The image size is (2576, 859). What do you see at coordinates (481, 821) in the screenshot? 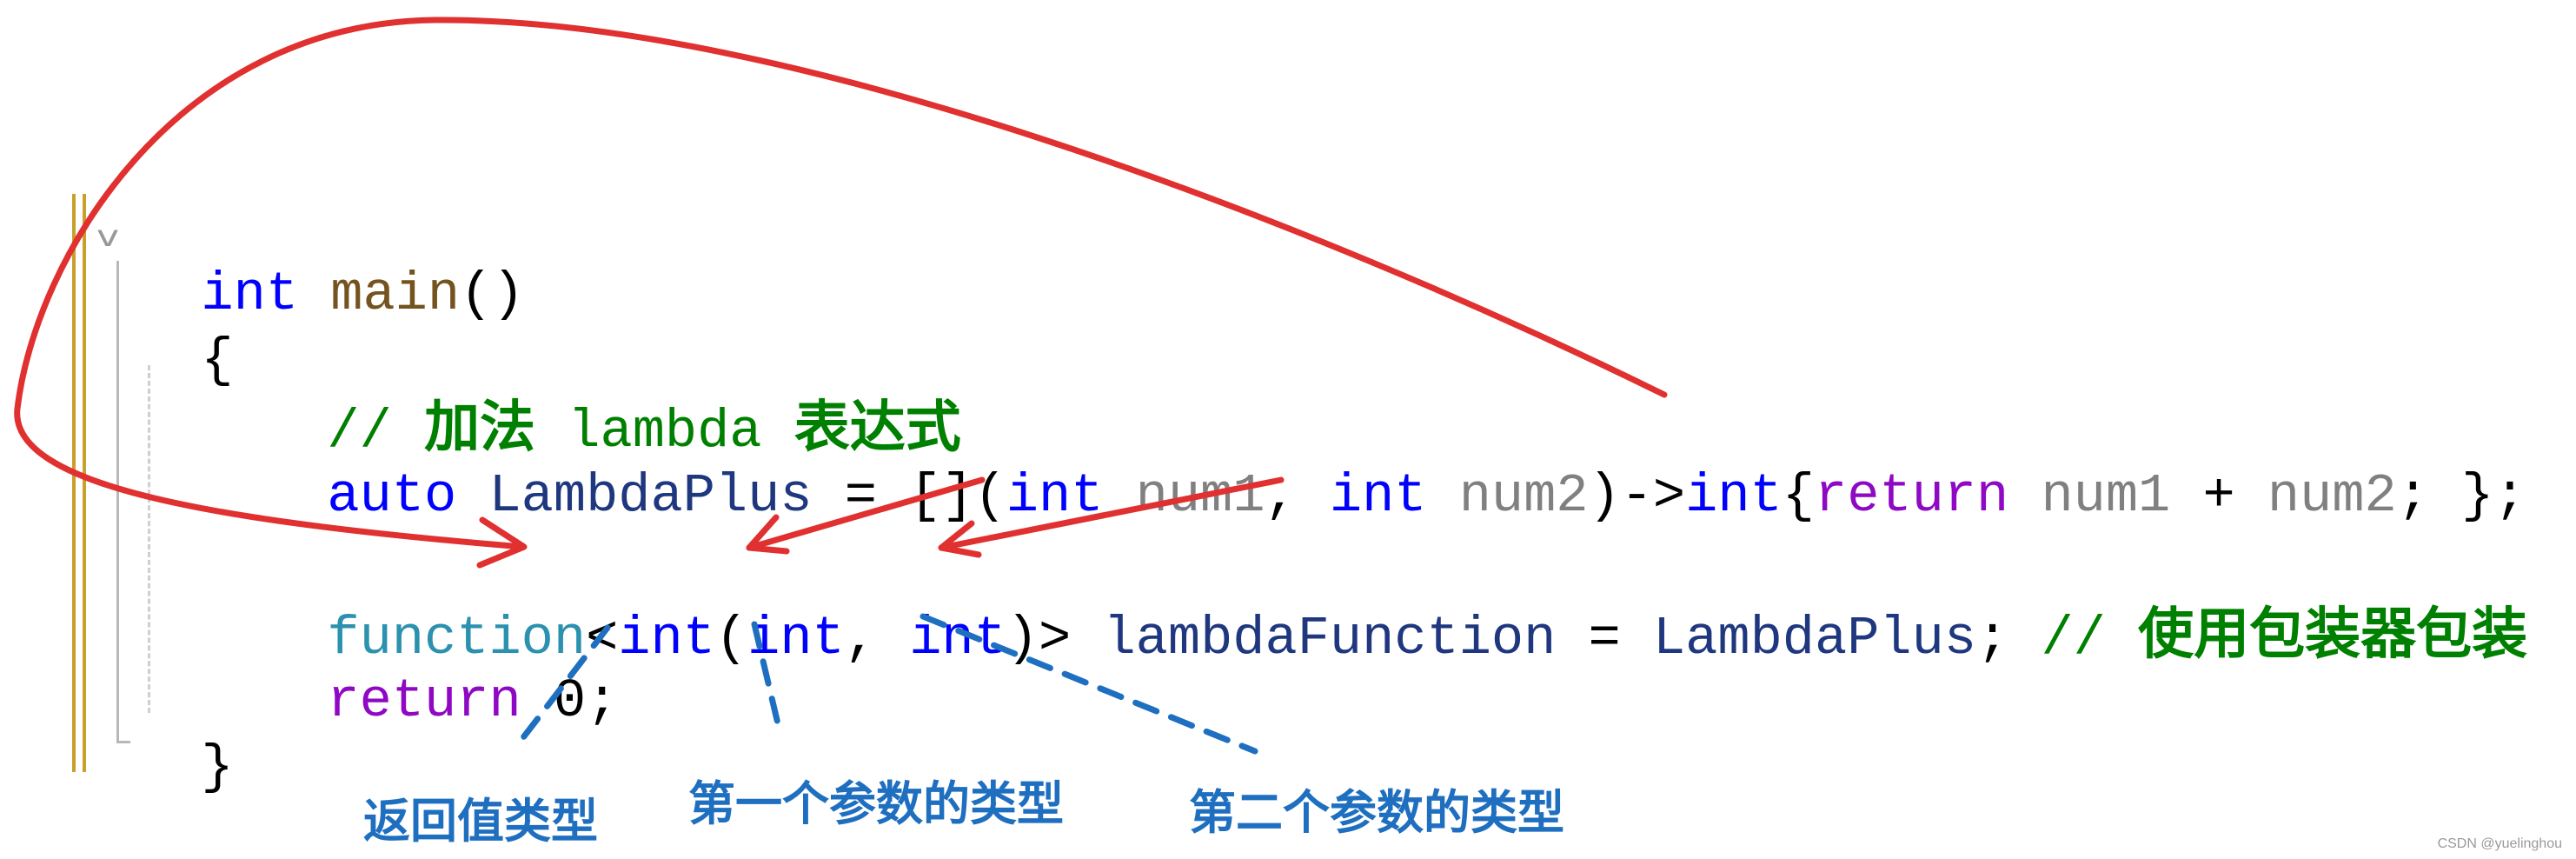
I see `label-return-type: 返回值类型` at bounding box center [481, 821].